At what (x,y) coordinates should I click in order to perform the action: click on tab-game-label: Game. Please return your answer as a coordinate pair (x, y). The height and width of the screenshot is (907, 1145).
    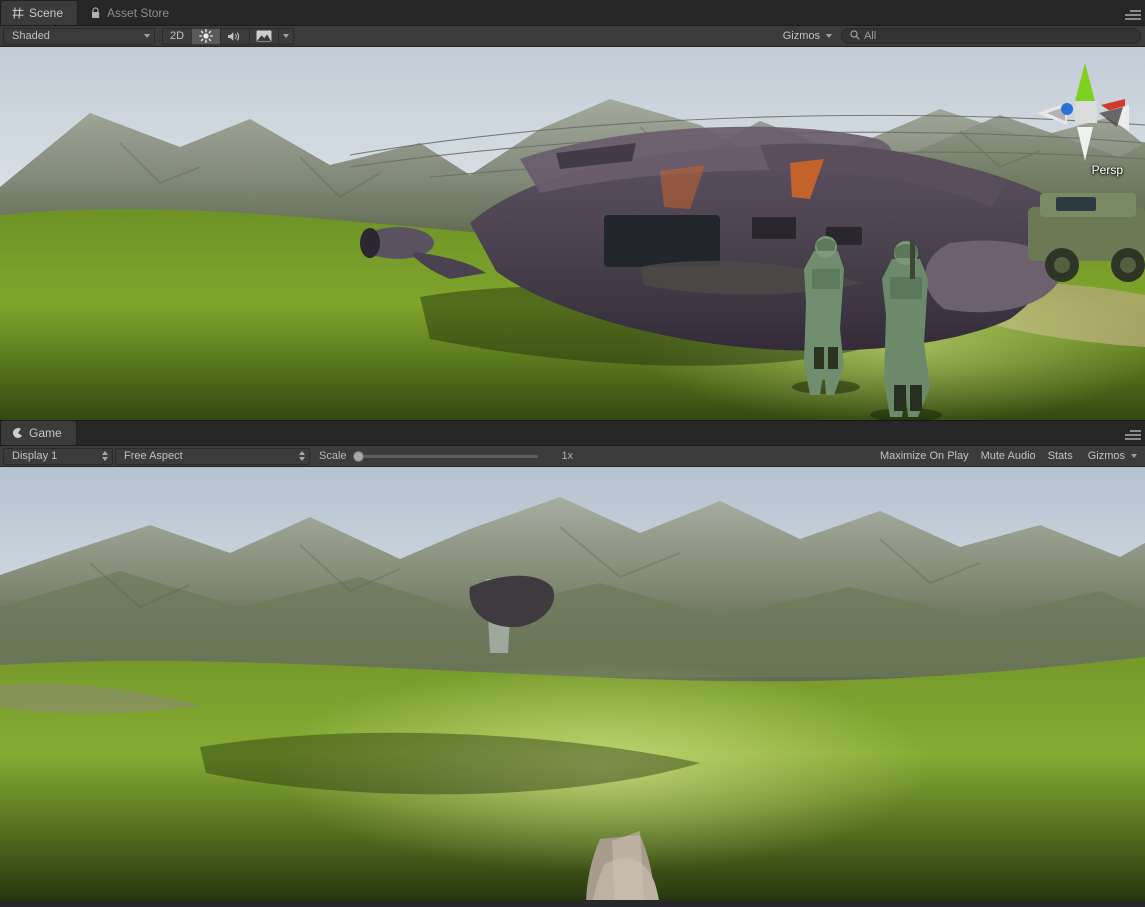
    Looking at the image, I should click on (45, 433).